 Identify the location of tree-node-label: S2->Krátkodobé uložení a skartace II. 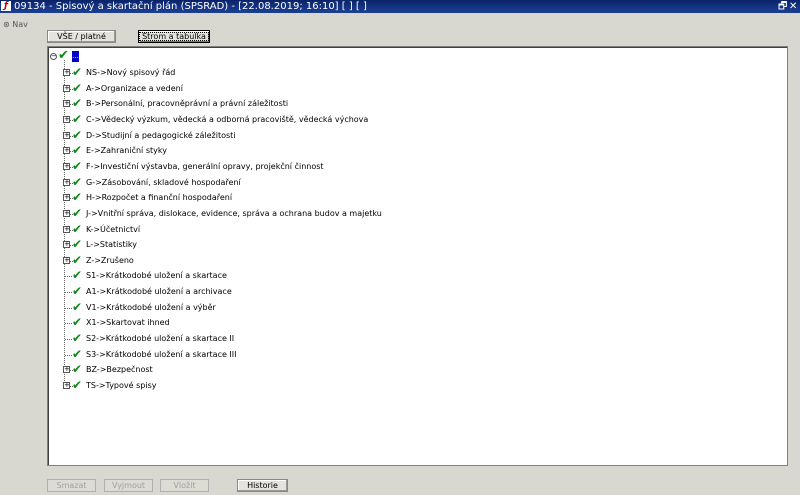
(160, 339).